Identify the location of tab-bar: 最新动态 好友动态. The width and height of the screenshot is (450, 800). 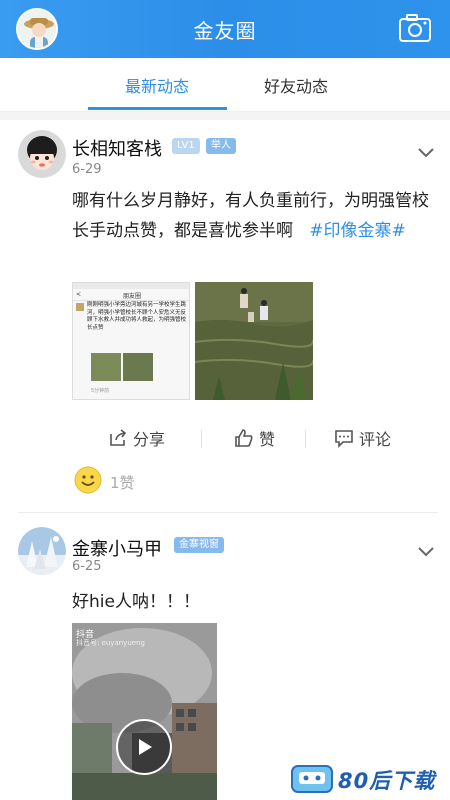
(225, 85).